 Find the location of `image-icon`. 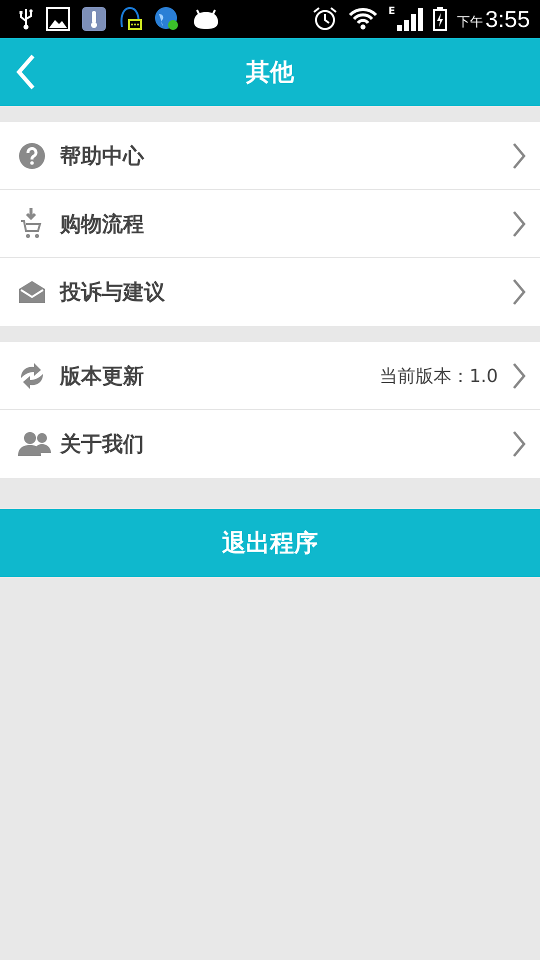

image-icon is located at coordinates (58, 19).